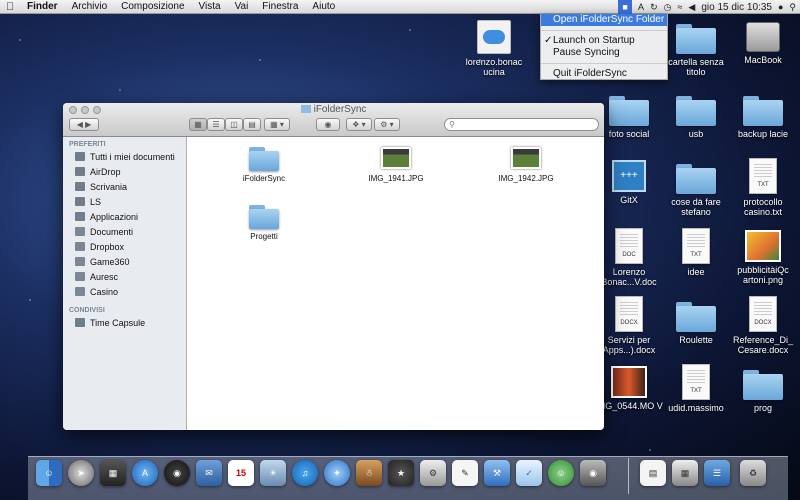 This screenshot has width=800, height=500. Describe the element at coordinates (653, 473) in the screenshot. I see `document-stack-icon: ▤` at that location.